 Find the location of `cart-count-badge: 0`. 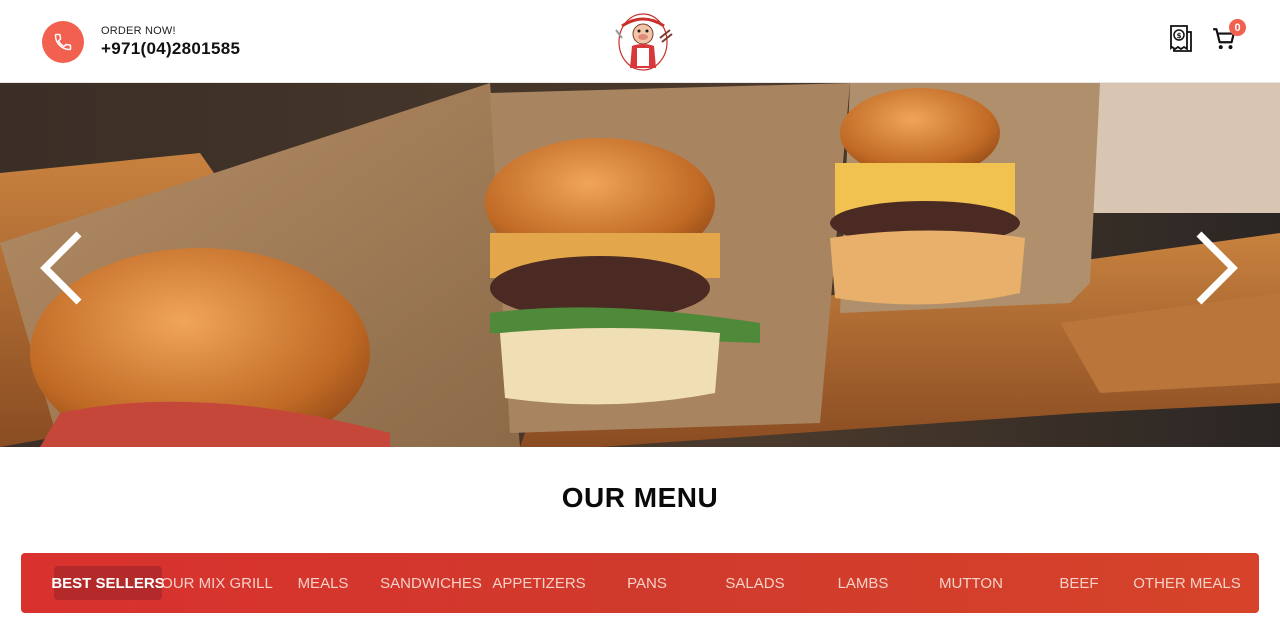

cart-count-badge: 0 is located at coordinates (1237, 27).